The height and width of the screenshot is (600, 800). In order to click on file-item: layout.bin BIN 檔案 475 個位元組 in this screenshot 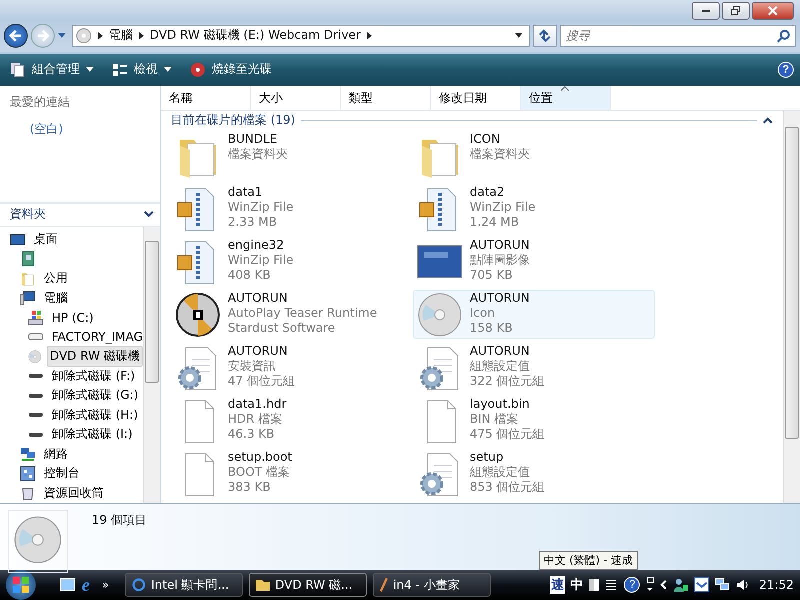, I will do `click(534, 420)`.